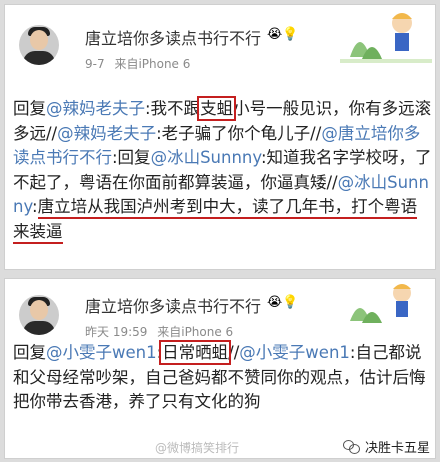  What do you see at coordinates (35, 207) in the screenshot?
I see `body-text: :` at bounding box center [35, 207].